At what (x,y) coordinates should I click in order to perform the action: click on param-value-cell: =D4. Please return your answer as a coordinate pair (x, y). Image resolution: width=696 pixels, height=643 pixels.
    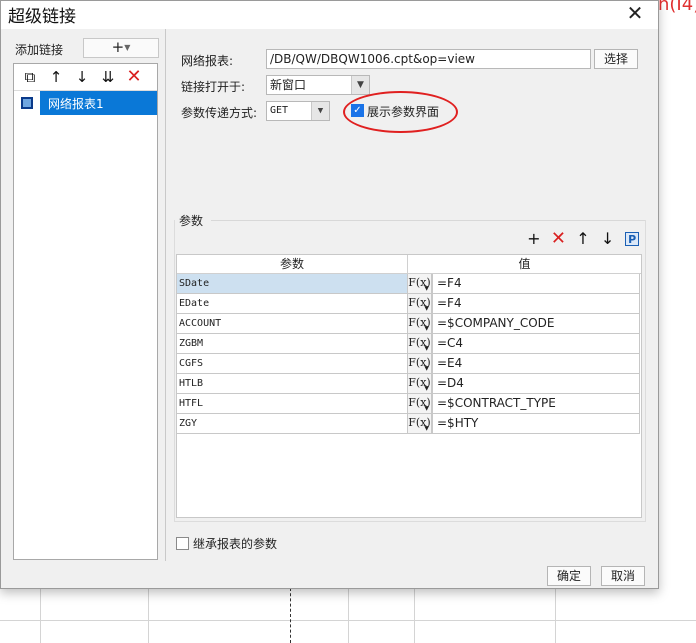
    Looking at the image, I should click on (536, 384).